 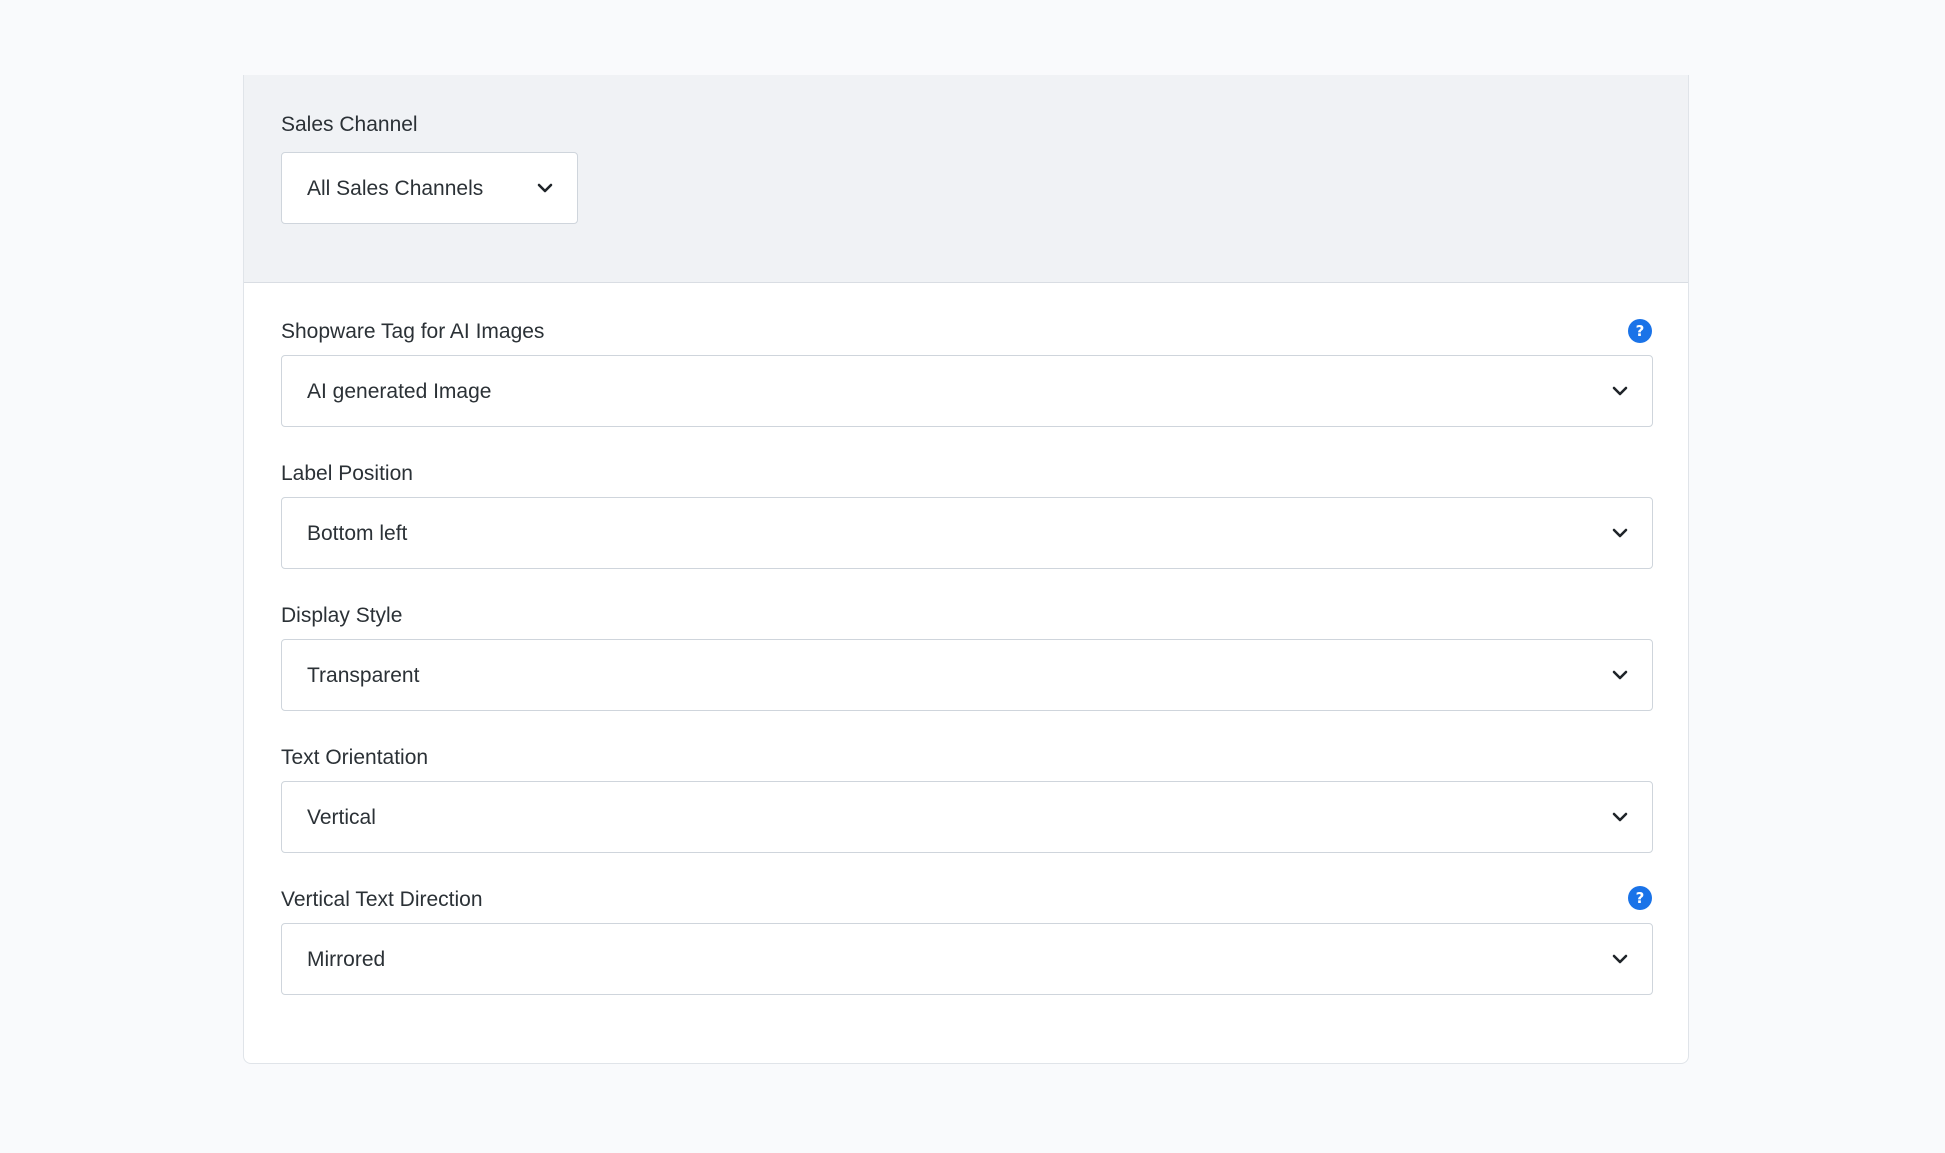 What do you see at coordinates (349, 124) in the screenshot?
I see `sales-channel-label: Sales Channel` at bounding box center [349, 124].